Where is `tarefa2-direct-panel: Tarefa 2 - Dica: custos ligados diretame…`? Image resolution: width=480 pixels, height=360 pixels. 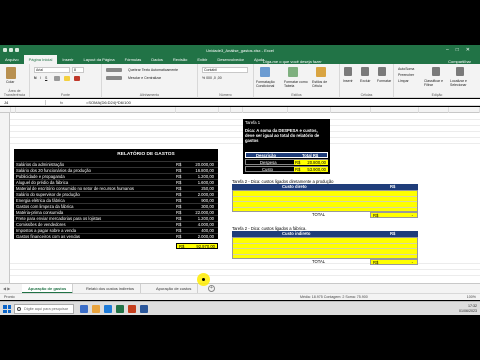 tarefa2-direct-panel: Tarefa 2 - Dica: custos ligados diretame… is located at coordinates (325, 198).